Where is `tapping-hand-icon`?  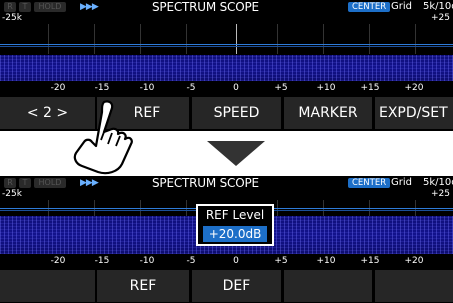
tapping-hand-icon is located at coordinates (103, 137).